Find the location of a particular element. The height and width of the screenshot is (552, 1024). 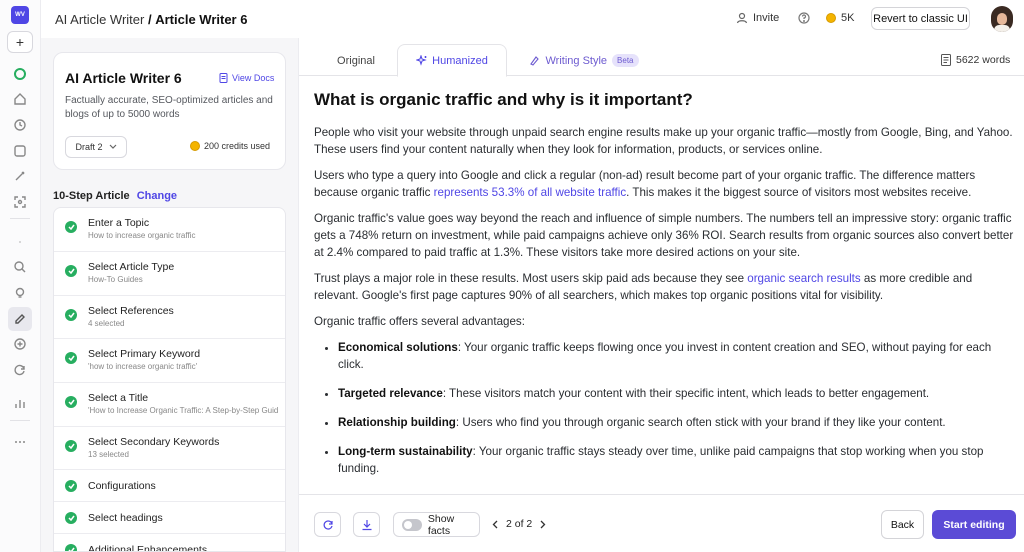

brush-icon is located at coordinates (20, 176).